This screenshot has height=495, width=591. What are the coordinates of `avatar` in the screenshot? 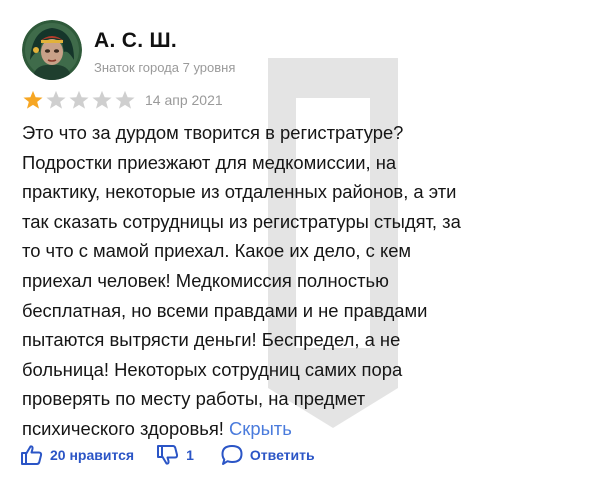 It's located at (52, 50).